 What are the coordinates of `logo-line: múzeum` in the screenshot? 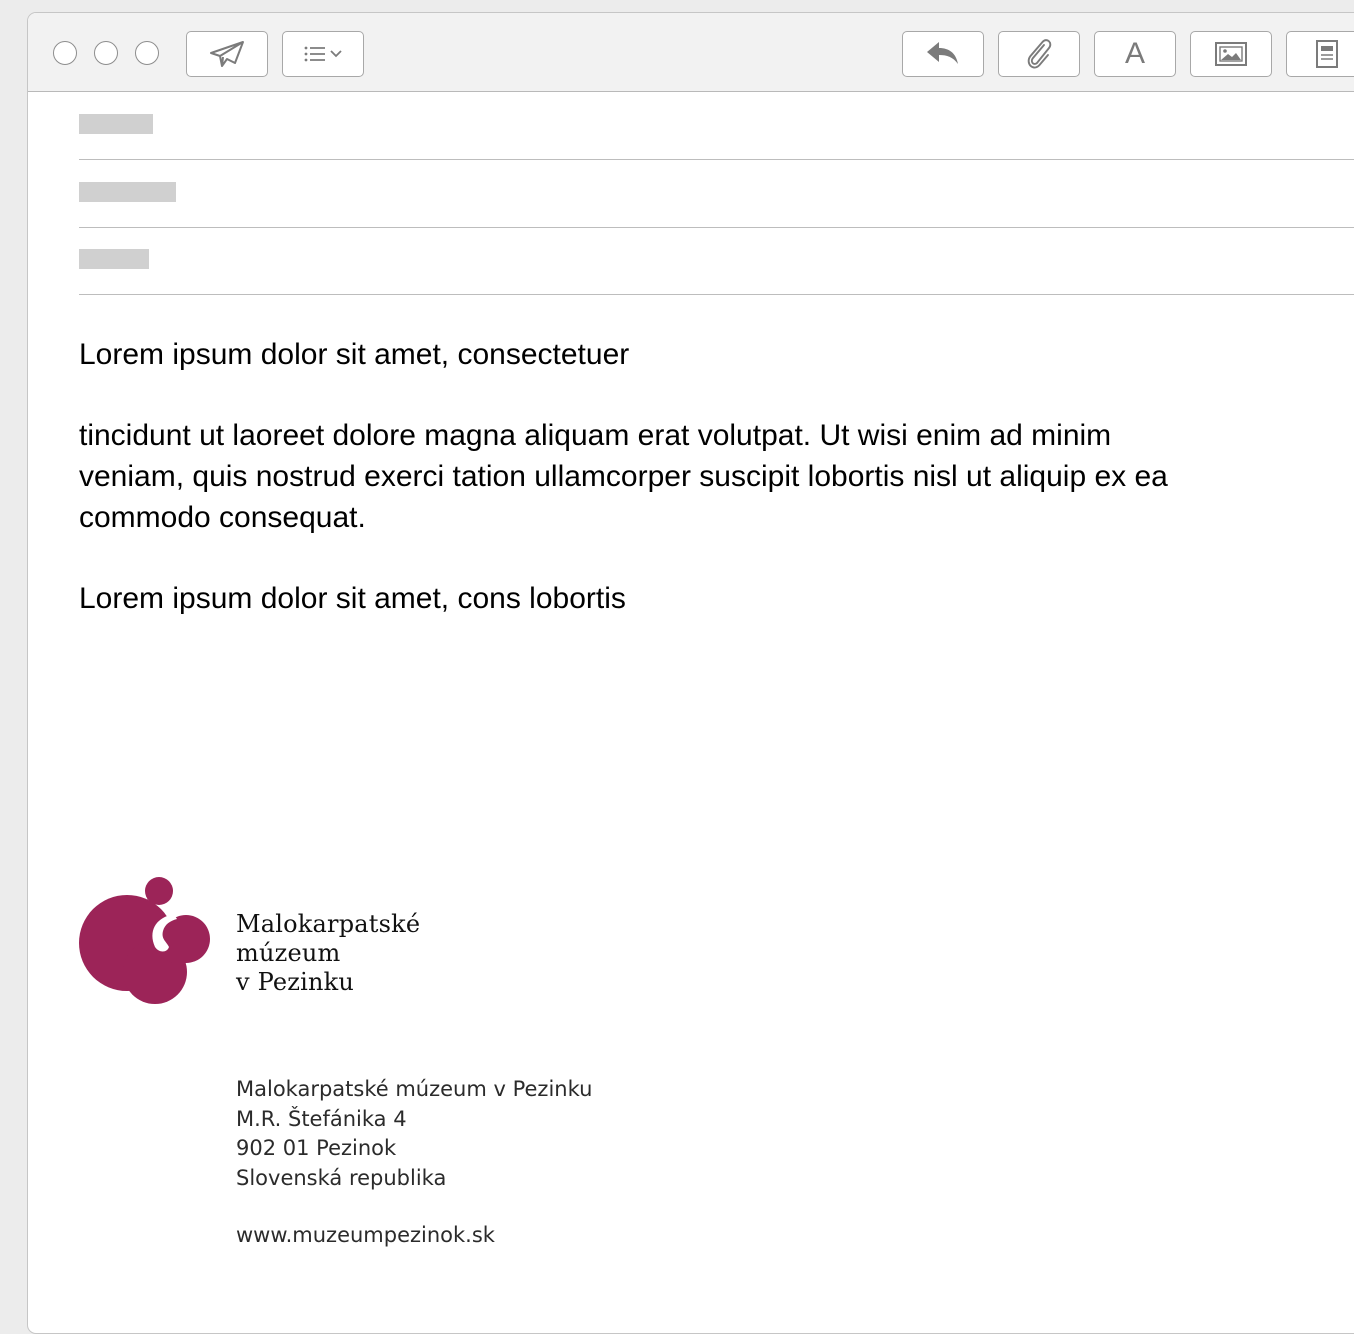 It's located at (288, 953).